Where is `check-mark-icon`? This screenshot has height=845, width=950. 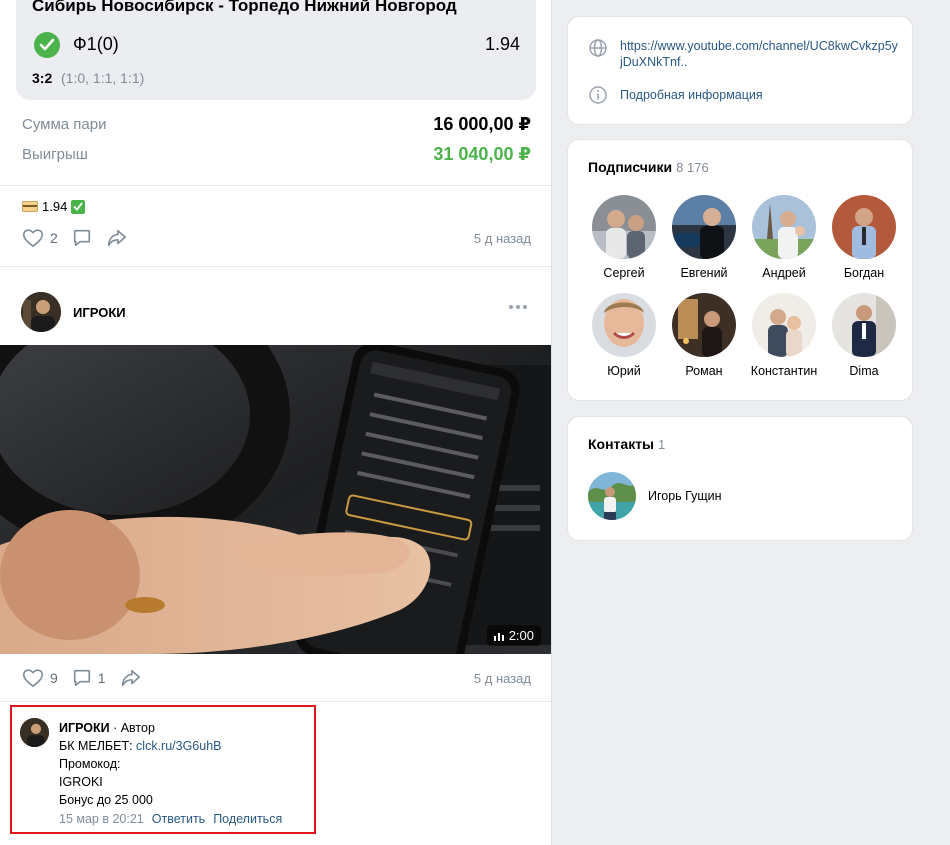
check-mark-icon is located at coordinates (78, 206).